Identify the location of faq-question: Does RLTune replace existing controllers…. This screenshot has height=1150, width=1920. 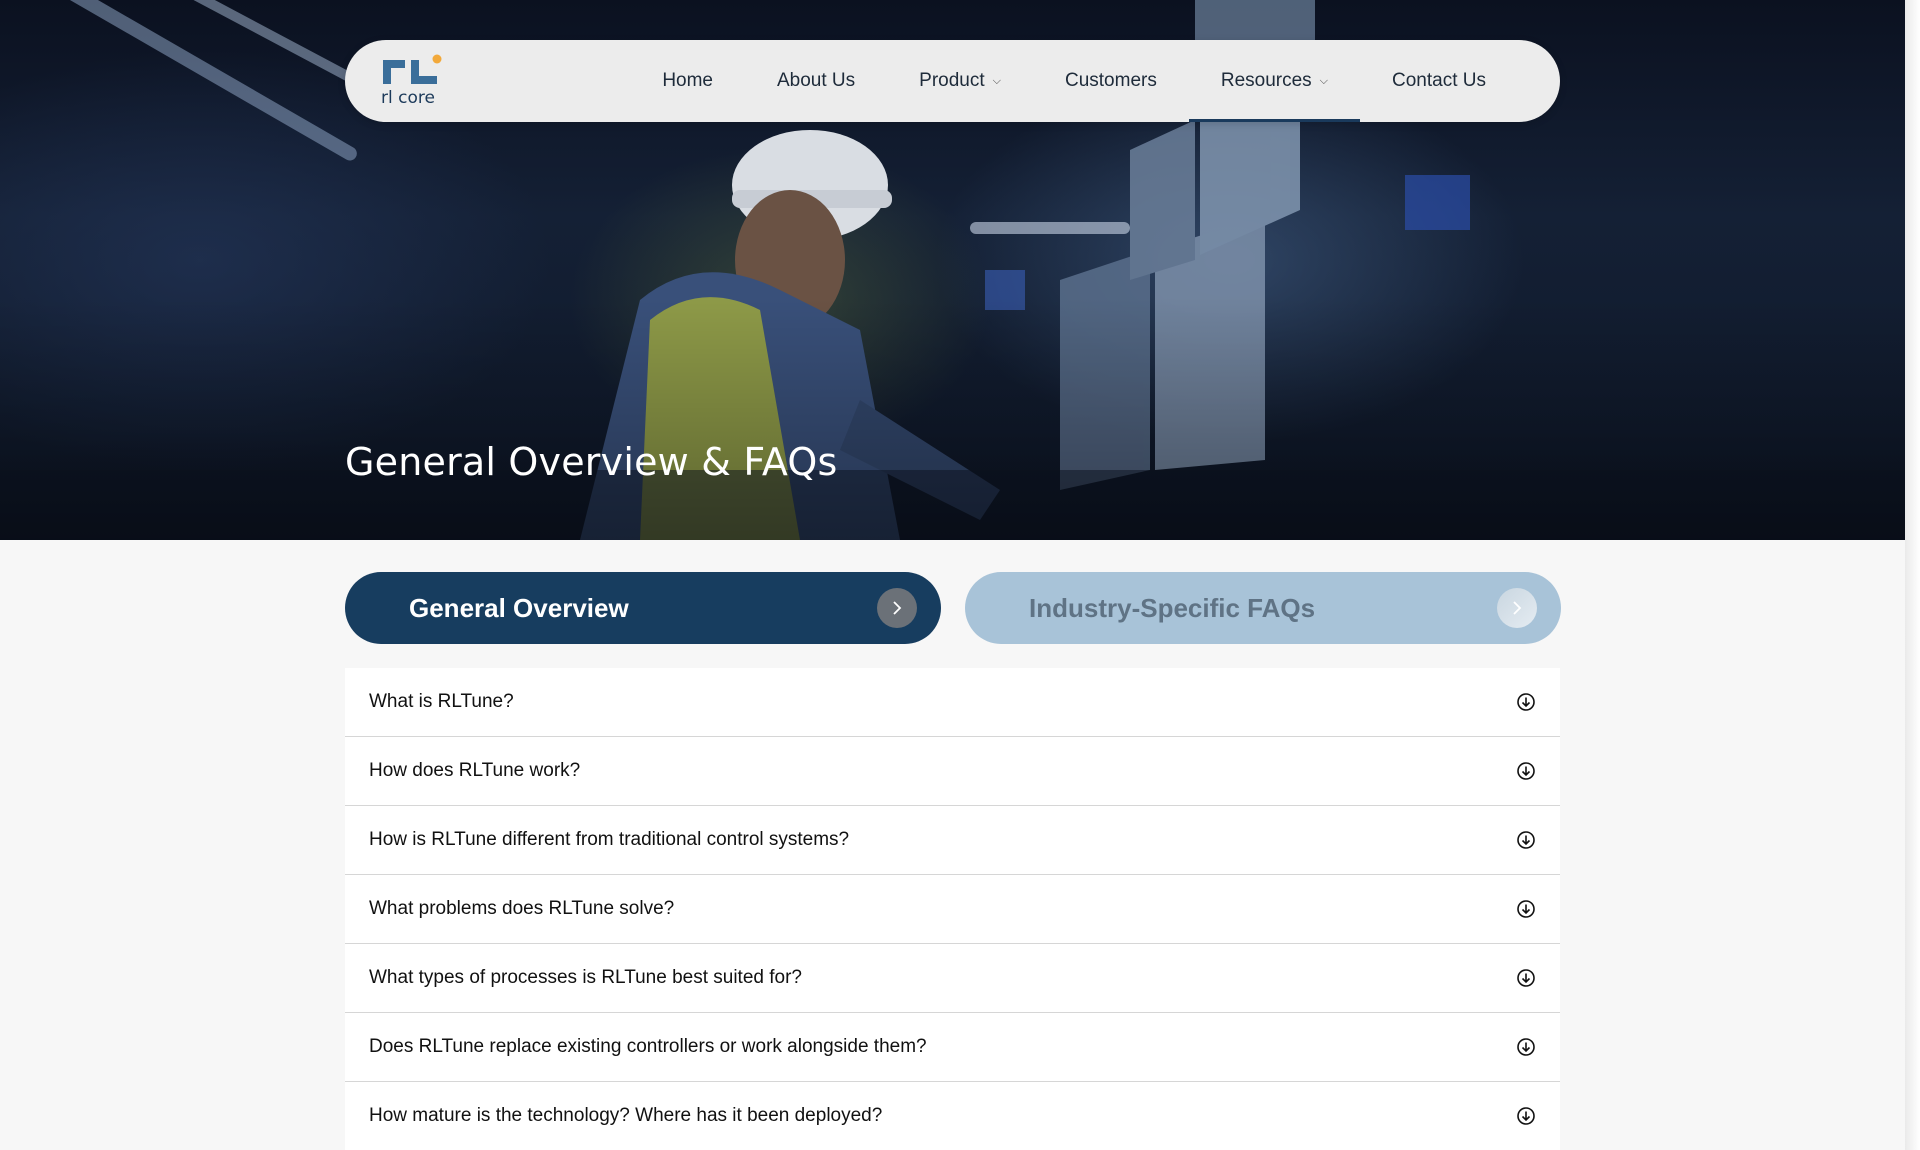
(648, 1046).